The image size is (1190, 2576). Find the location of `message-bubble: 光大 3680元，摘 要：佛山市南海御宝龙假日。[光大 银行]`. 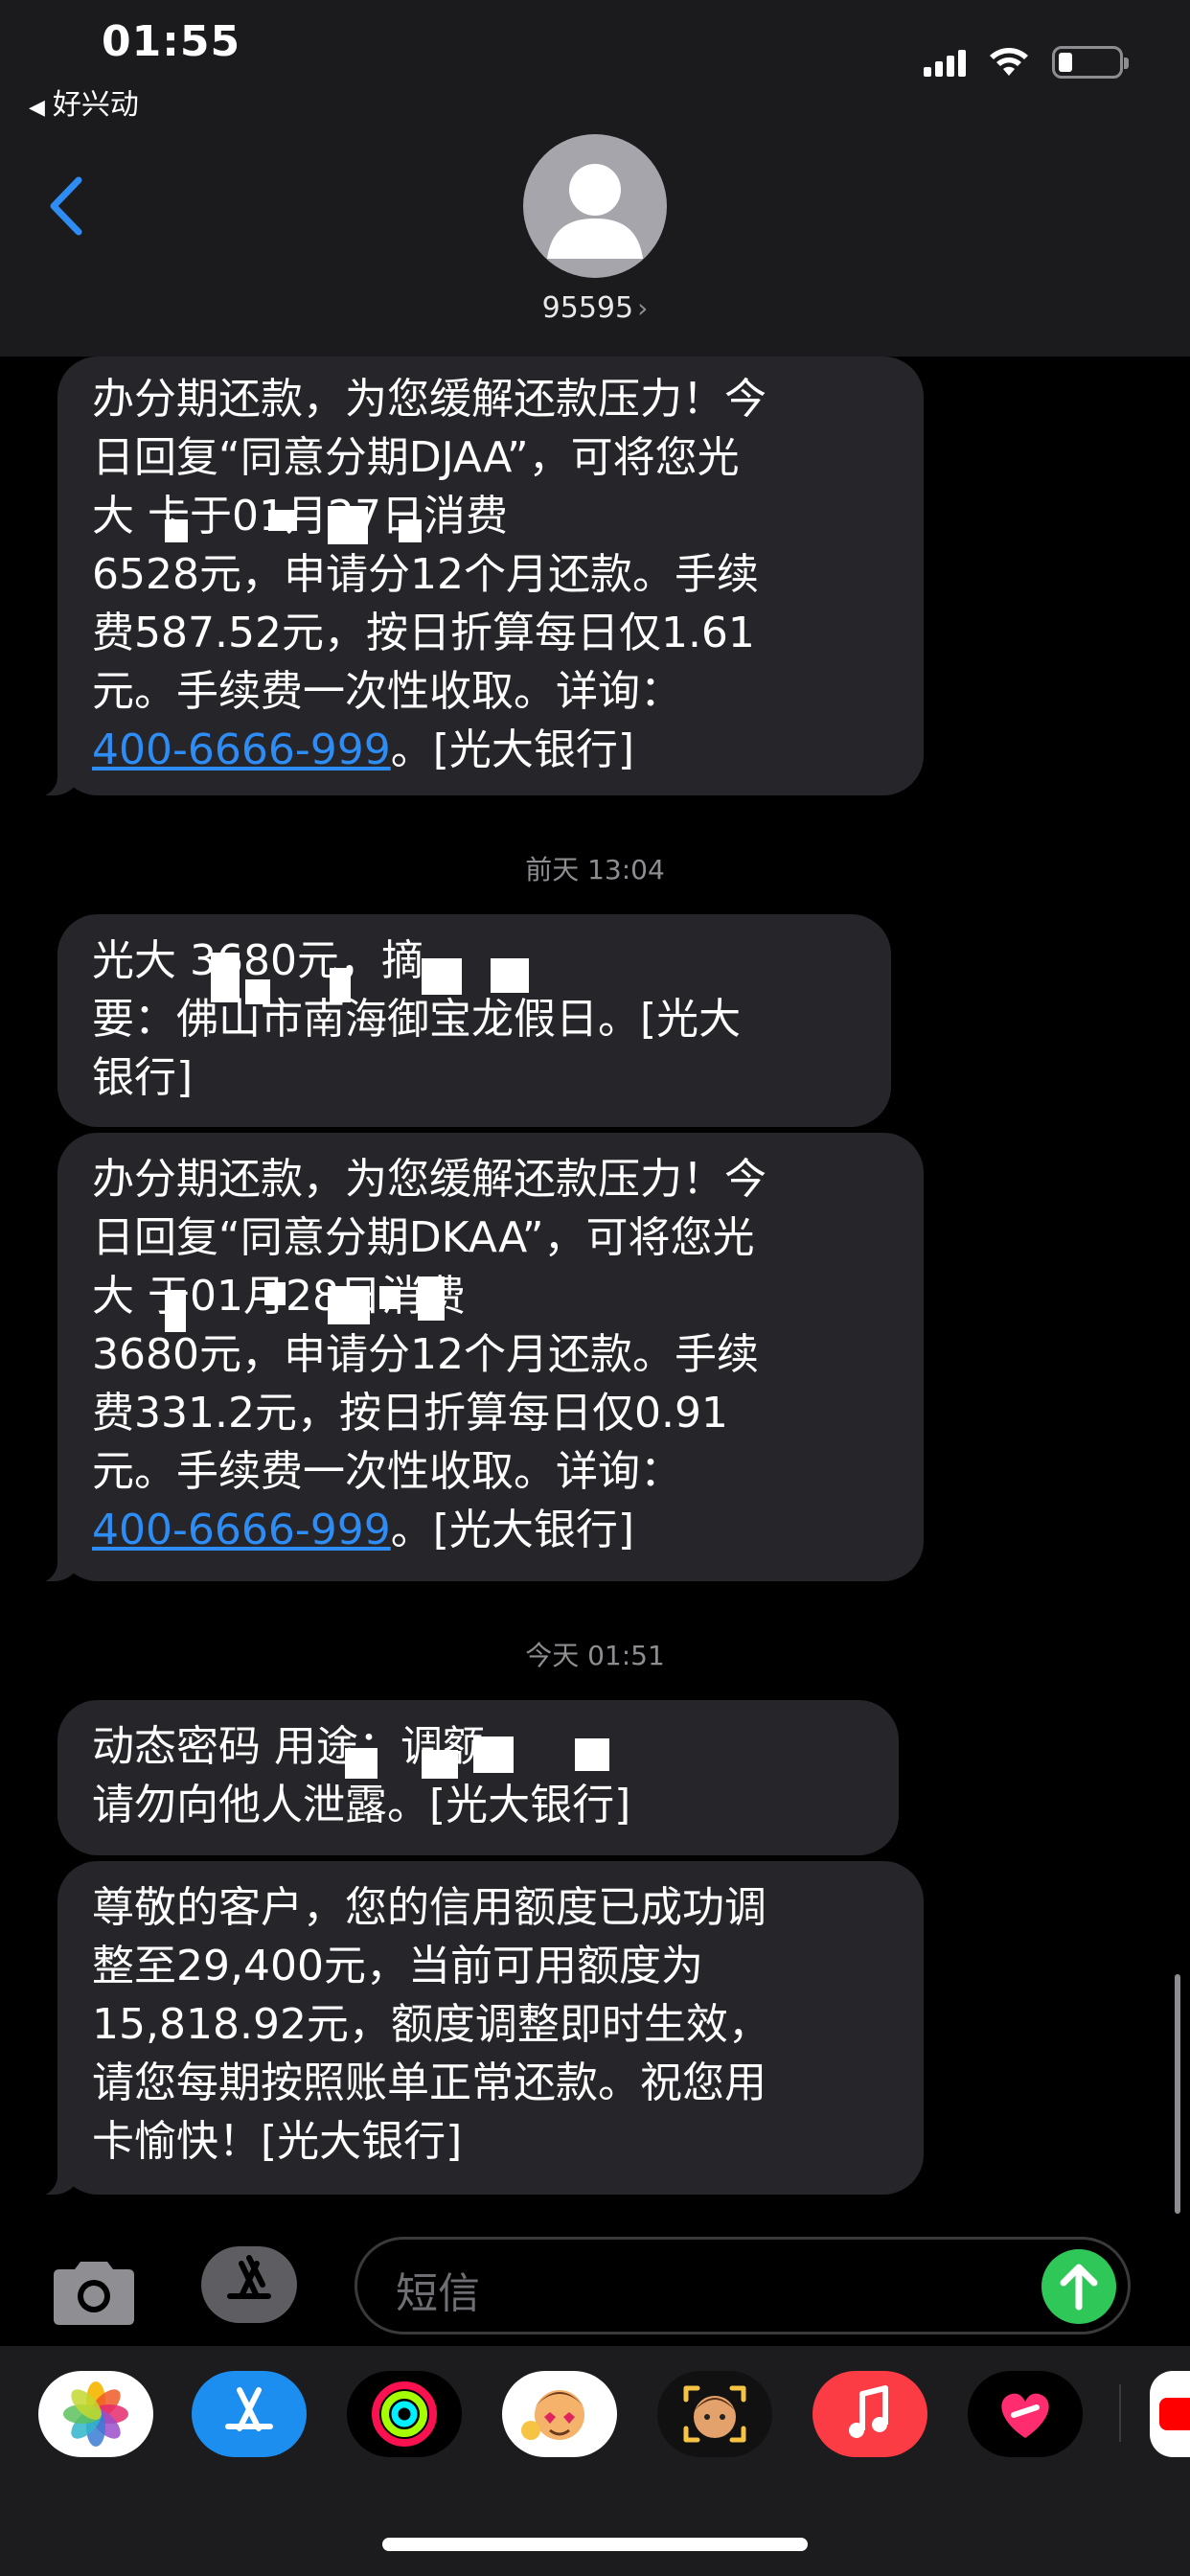

message-bubble: 光大 3680元，摘 要：佛山市南海御宝龙假日。[光大 银行] is located at coordinates (474, 1020).